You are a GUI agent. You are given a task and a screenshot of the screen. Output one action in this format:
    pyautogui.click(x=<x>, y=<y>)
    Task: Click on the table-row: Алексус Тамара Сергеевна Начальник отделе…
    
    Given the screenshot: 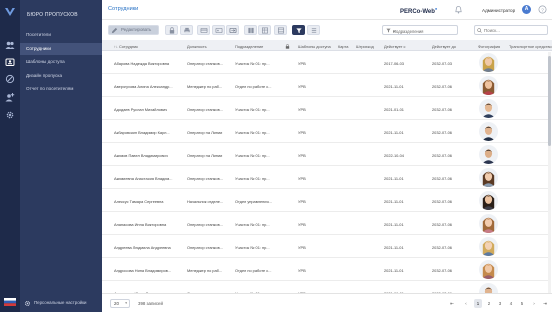 What is the action you would take?
    pyautogui.click(x=325, y=200)
    